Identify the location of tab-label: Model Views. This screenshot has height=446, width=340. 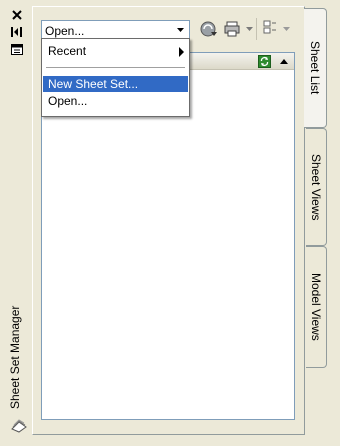
(316, 307).